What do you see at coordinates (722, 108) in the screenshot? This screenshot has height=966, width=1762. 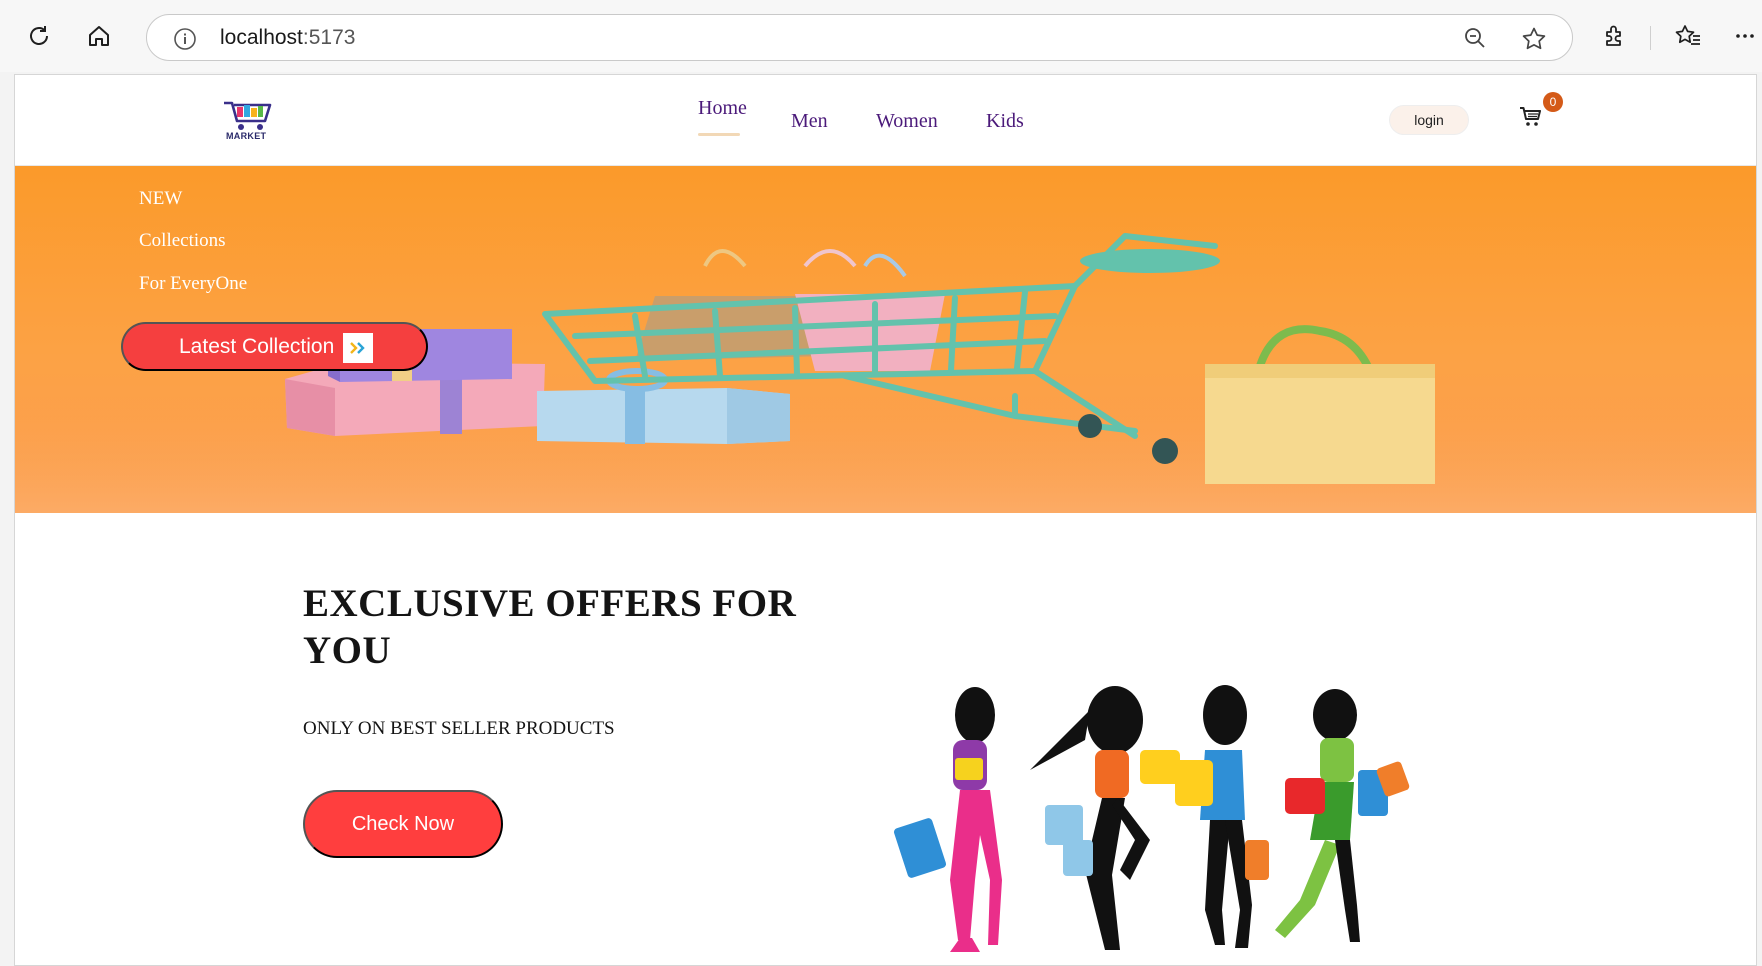 I see `nav-link-home: Home` at bounding box center [722, 108].